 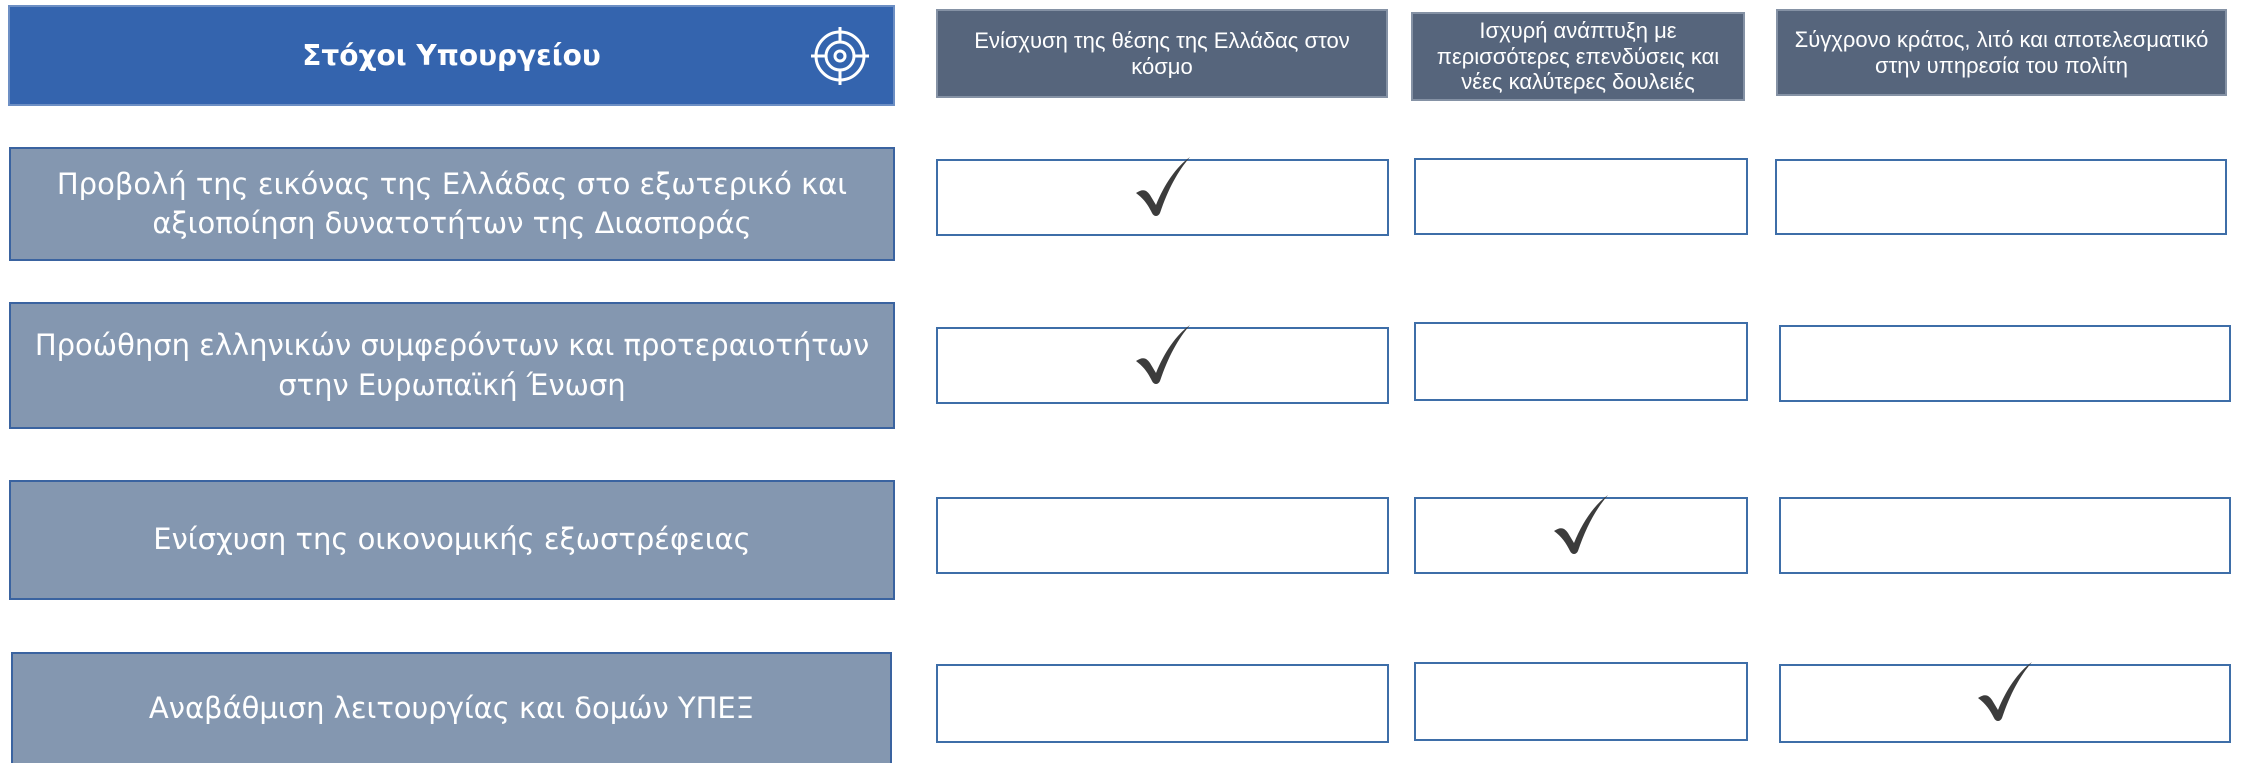 What do you see at coordinates (452, 540) in the screenshot?
I see `goal-row-economic-extroversion: Ενίσχυση της οικονομικής εξωστρέφειας` at bounding box center [452, 540].